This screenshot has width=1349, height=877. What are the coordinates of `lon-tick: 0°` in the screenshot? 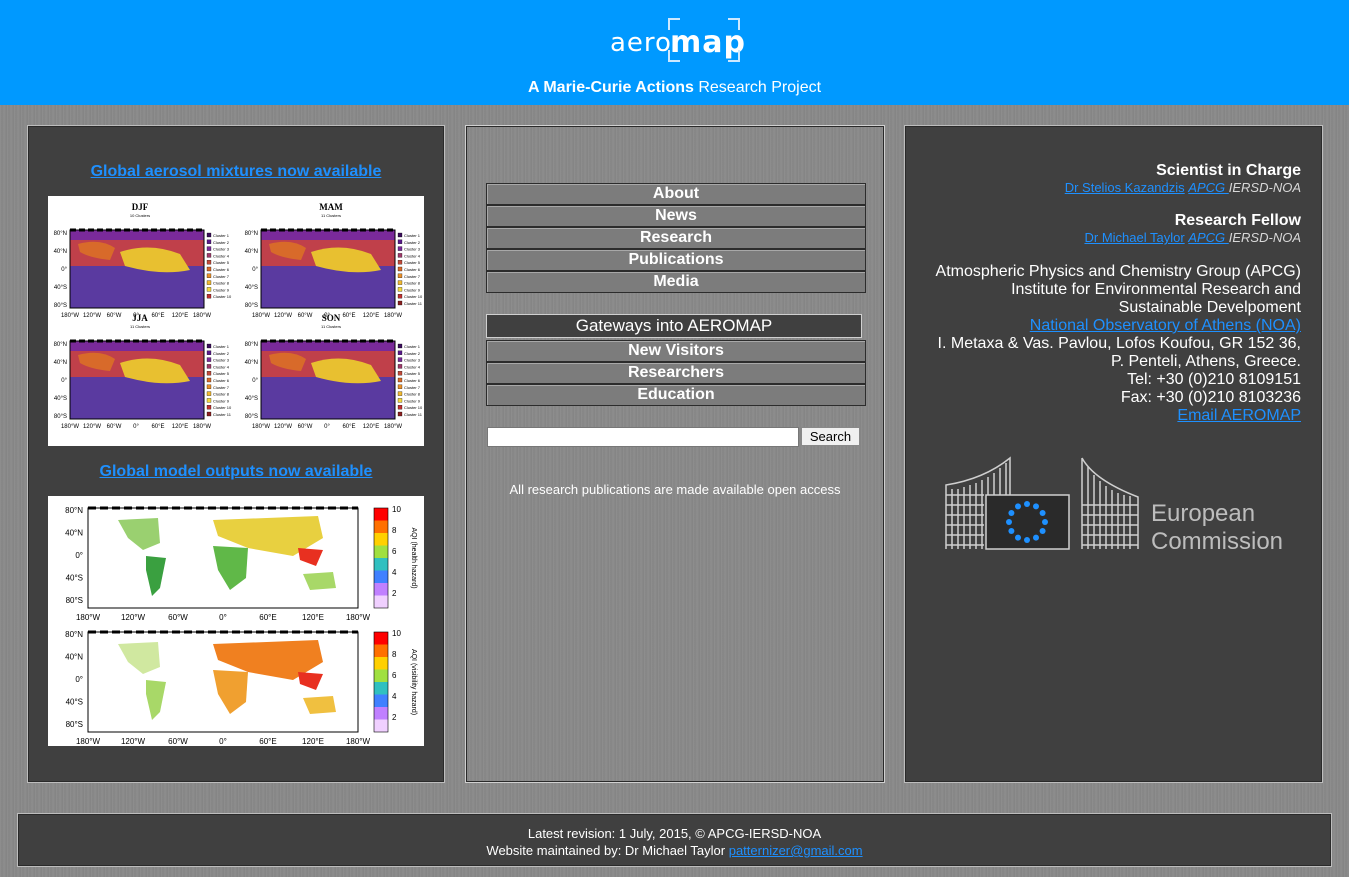 It's located at (327, 427).